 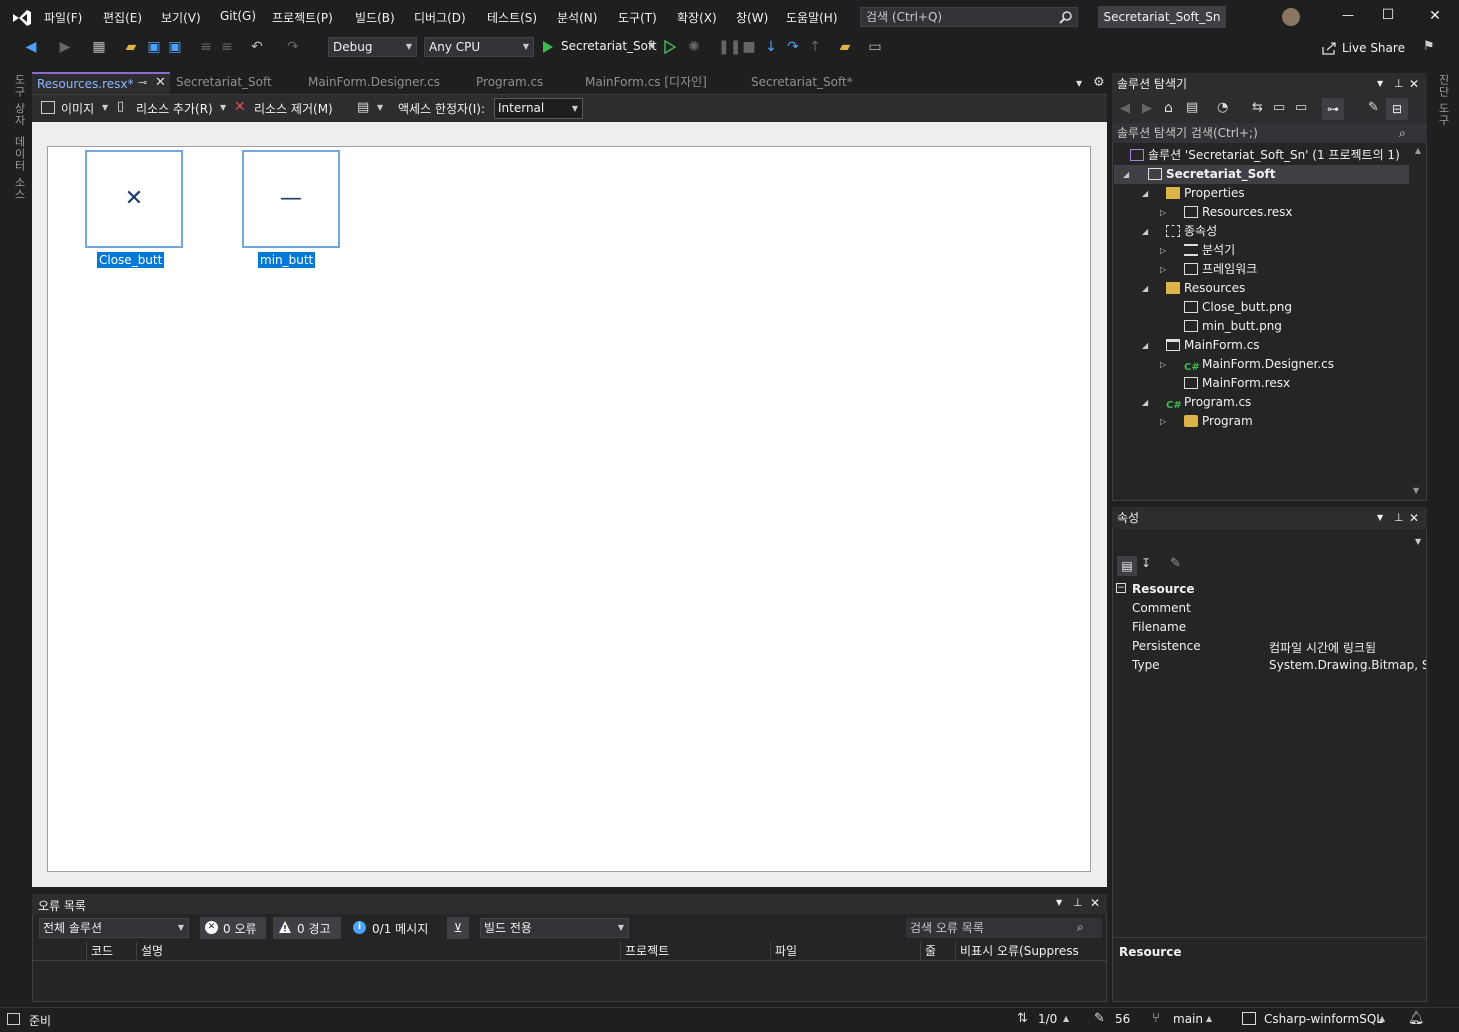 What do you see at coordinates (77, 108) in the screenshot?
I see `images-dropdown: 이미지` at bounding box center [77, 108].